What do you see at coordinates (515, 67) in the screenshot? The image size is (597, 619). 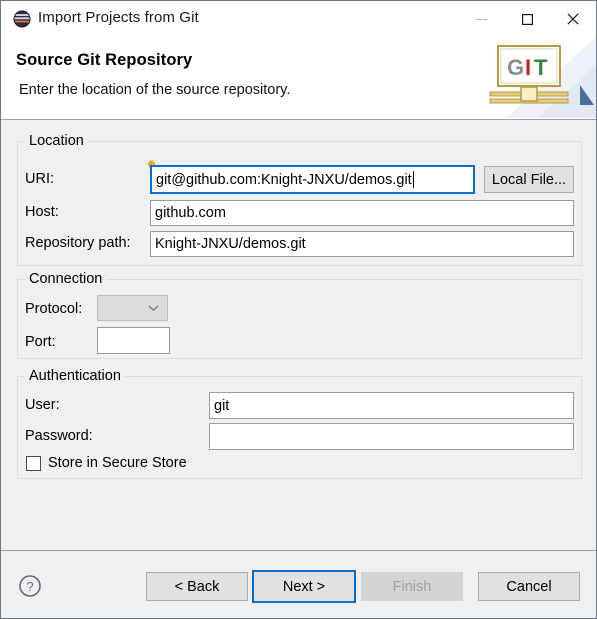 I see `svg-text: G` at bounding box center [515, 67].